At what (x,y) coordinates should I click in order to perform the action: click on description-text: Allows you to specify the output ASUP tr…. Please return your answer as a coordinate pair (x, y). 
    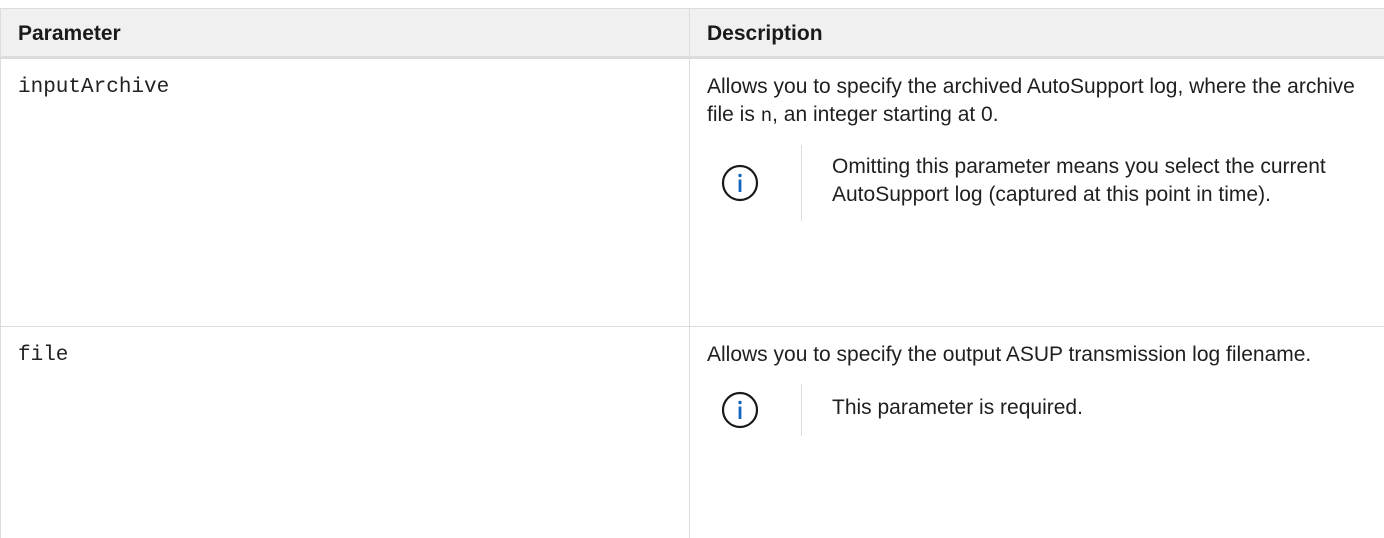
    Looking at the image, I should click on (1009, 354).